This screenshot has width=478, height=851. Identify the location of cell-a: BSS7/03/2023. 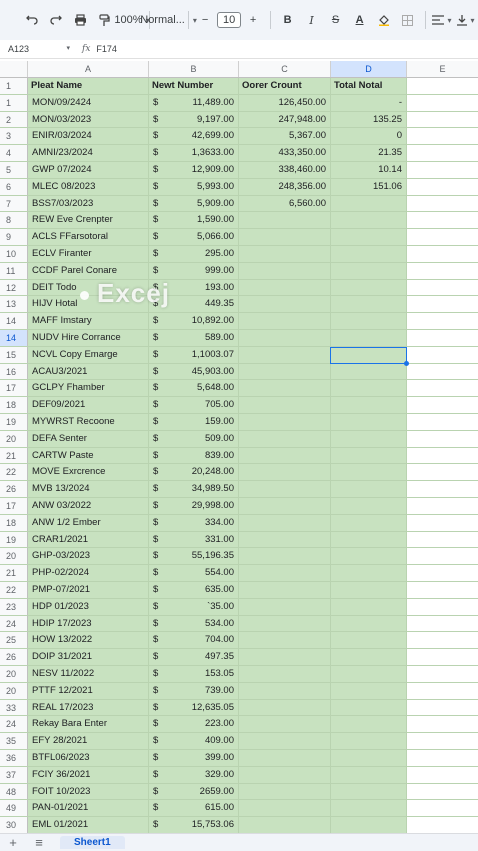
(88, 204).